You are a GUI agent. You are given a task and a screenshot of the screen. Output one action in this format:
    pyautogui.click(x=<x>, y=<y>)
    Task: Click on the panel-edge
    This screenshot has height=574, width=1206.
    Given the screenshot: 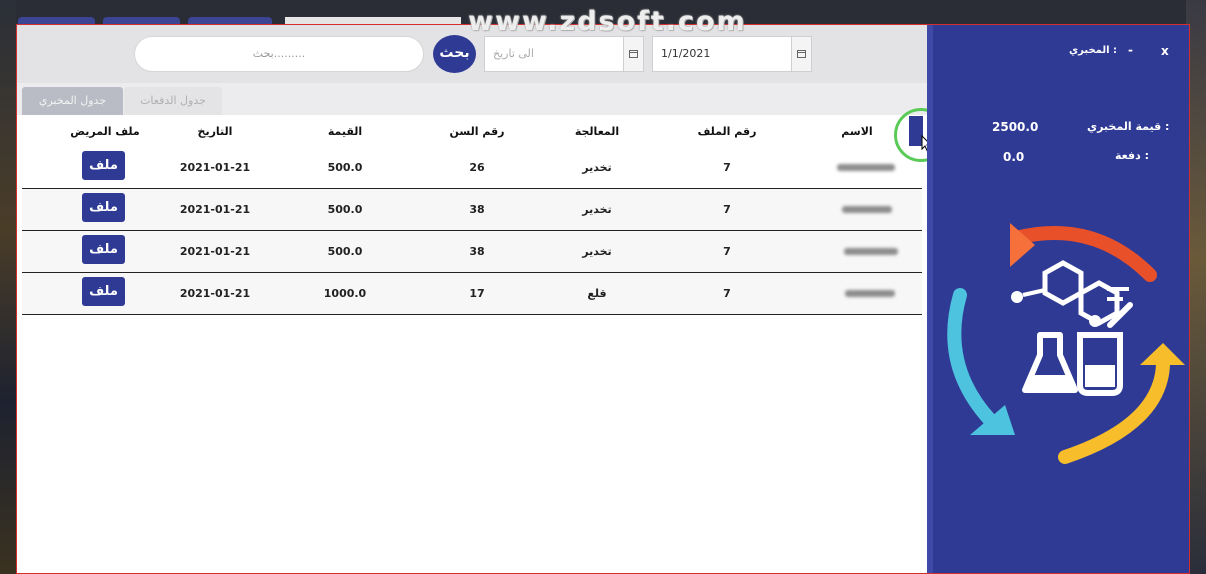 What is the action you would take?
    pyautogui.click(x=930, y=299)
    